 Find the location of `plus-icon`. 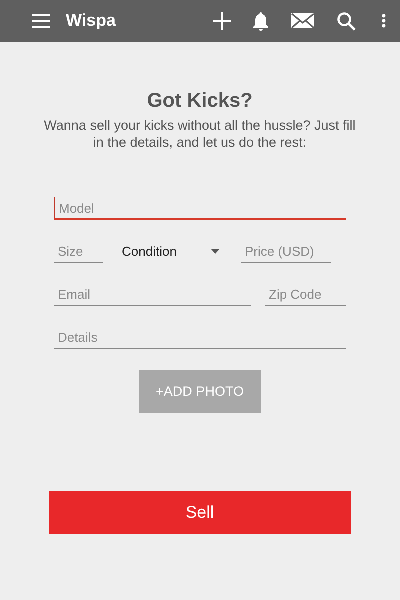

plus-icon is located at coordinates (222, 21).